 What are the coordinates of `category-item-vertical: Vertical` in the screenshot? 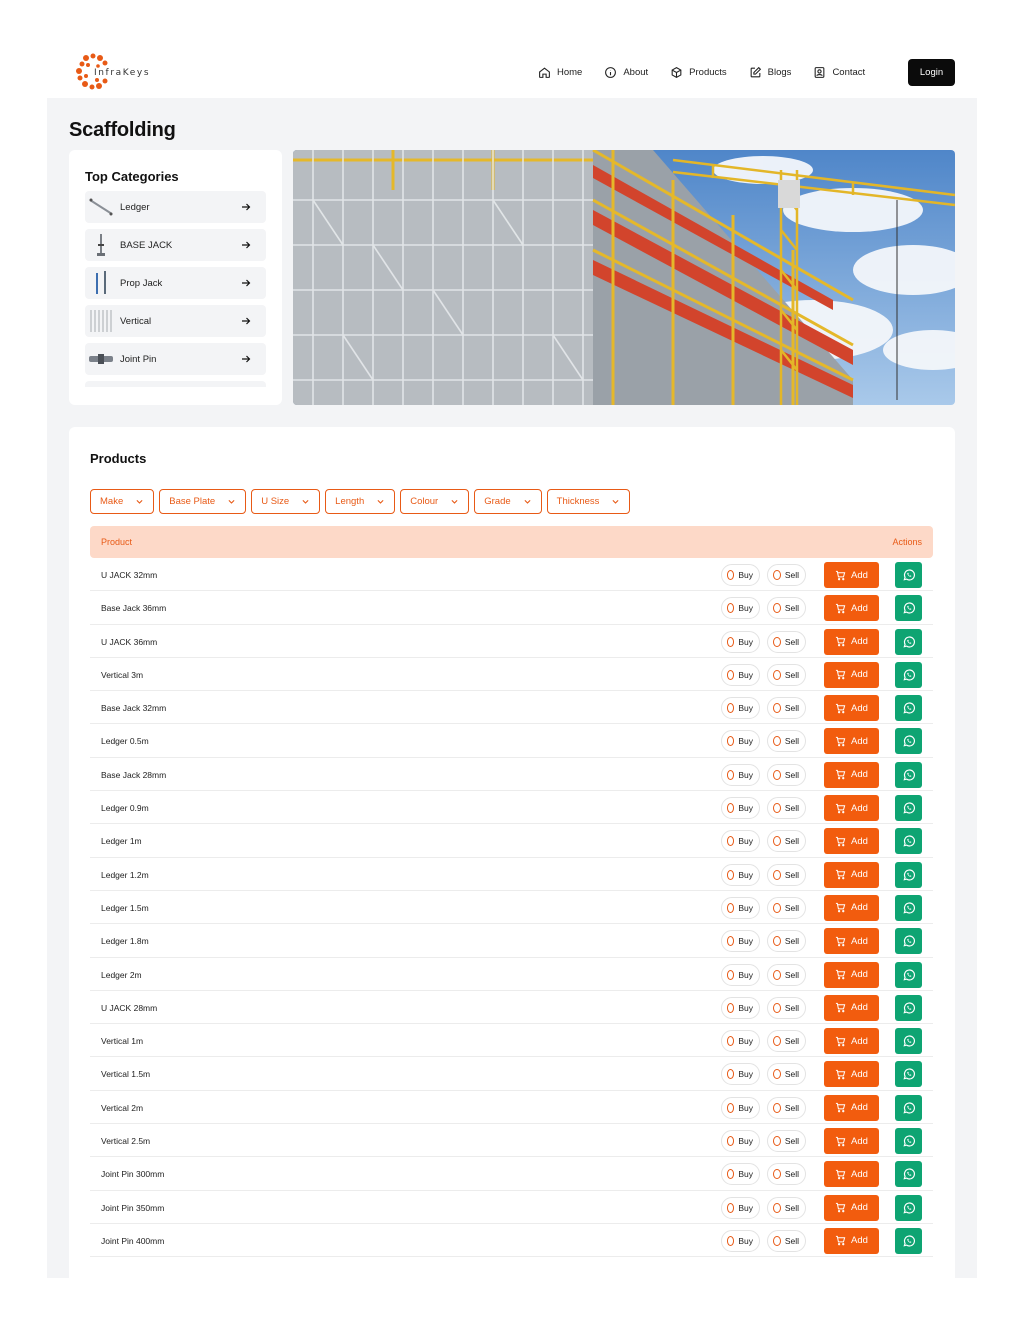 It's located at (175, 321).